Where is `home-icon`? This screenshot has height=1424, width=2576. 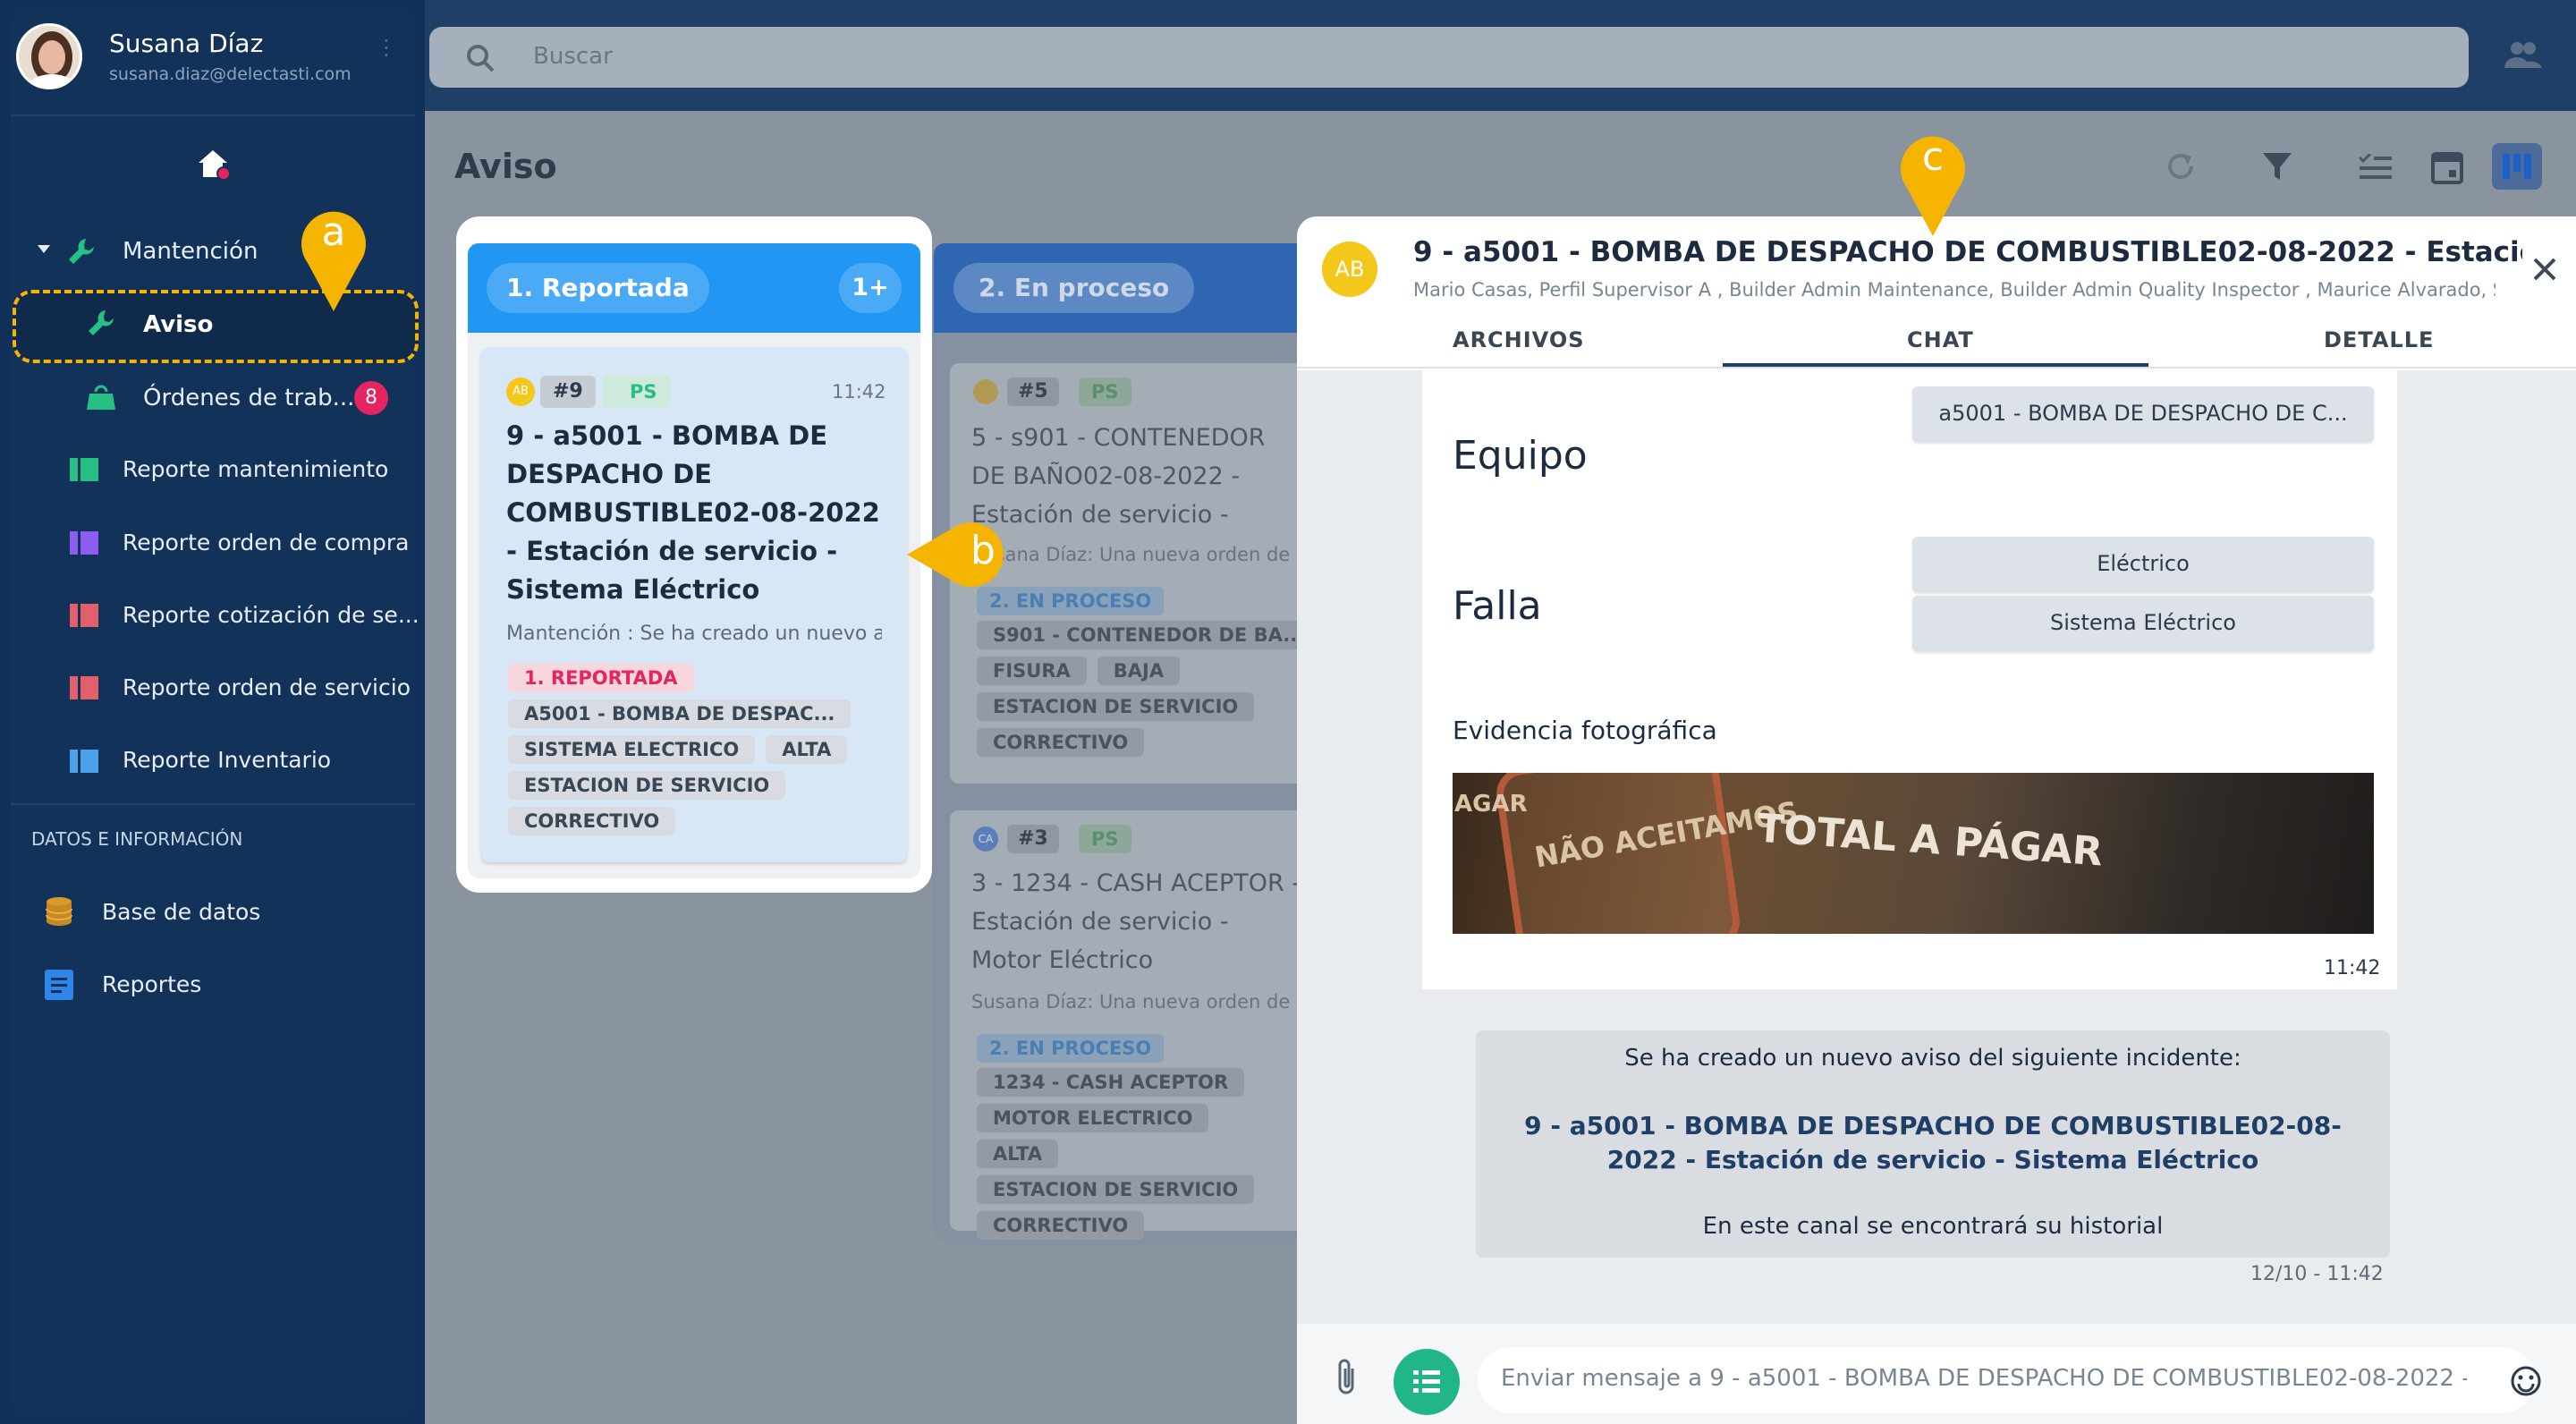 home-icon is located at coordinates (213, 164).